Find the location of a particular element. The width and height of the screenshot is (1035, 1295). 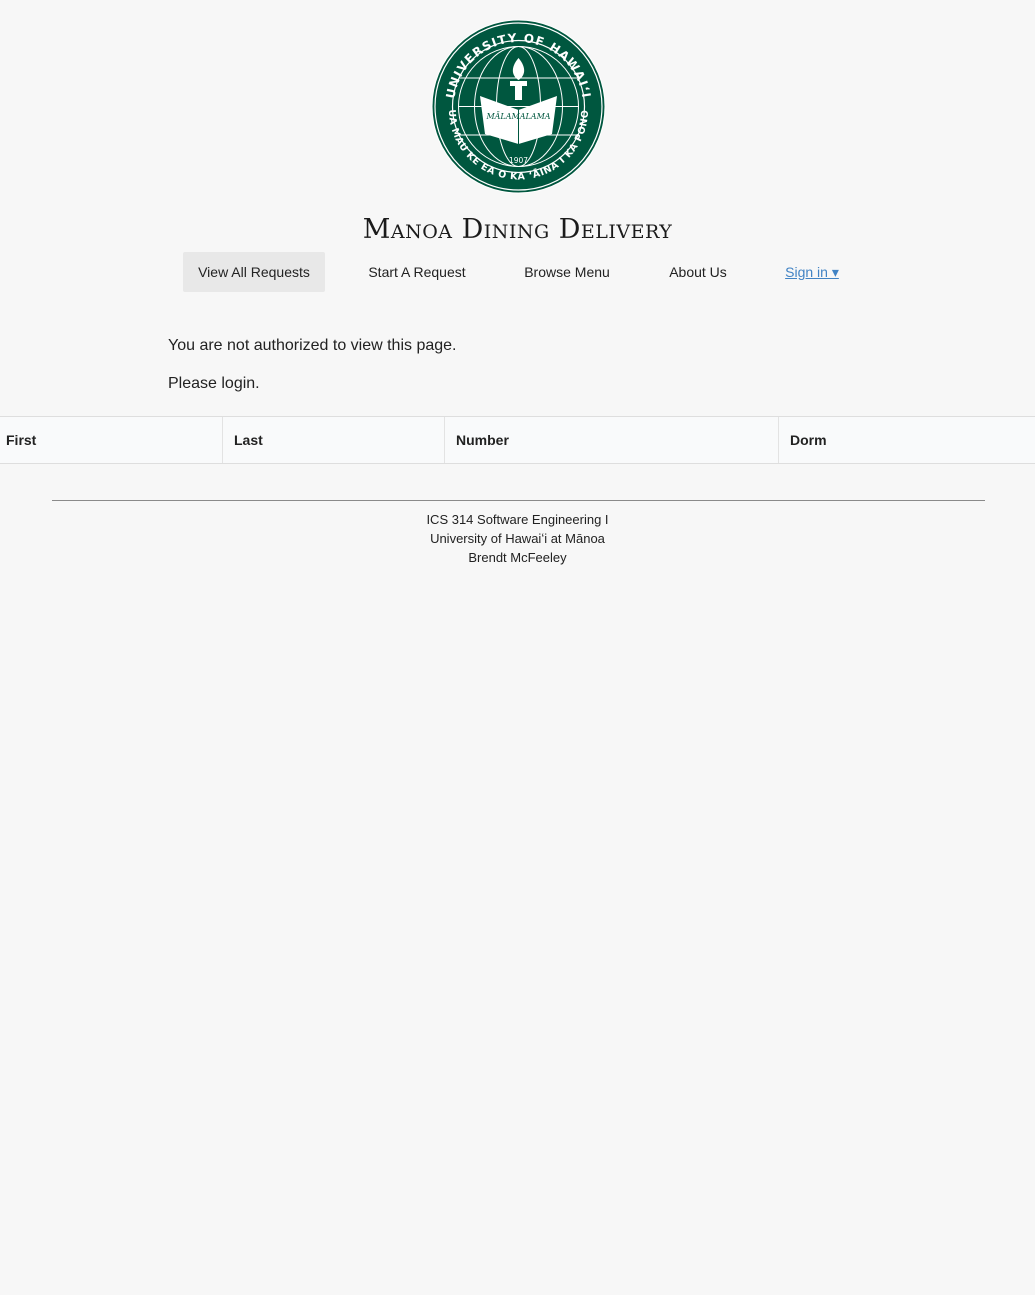

footer-university: University of Hawaiʻi at Mānoa is located at coordinates (517, 538).